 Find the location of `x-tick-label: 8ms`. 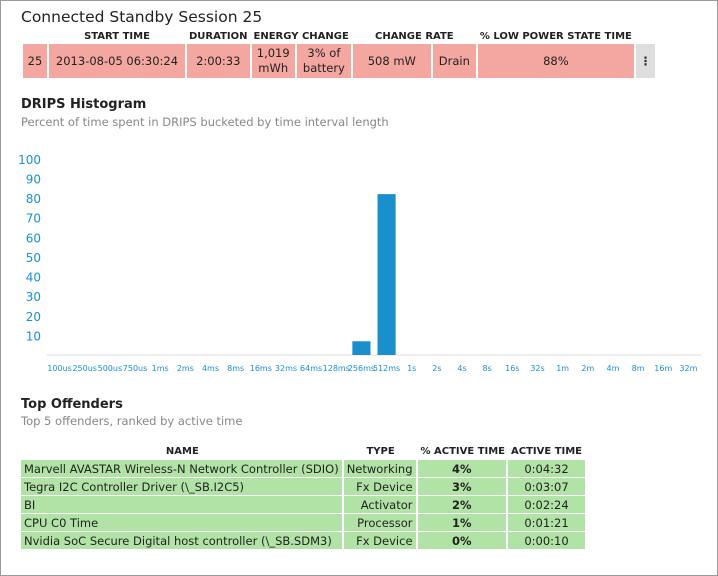

x-tick-label: 8ms is located at coordinates (235, 368).